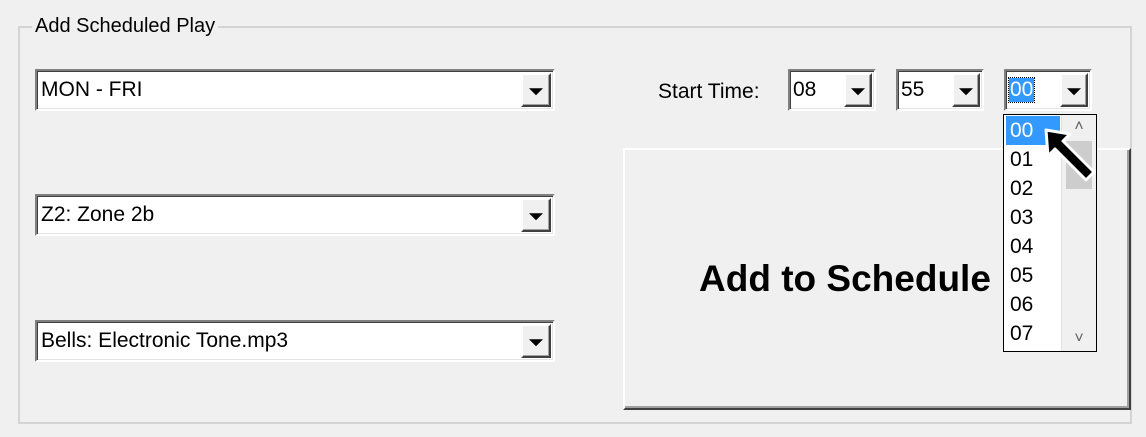  What do you see at coordinates (845, 278) in the screenshot?
I see `add-to-schedule-label: Add to Schedule` at bounding box center [845, 278].